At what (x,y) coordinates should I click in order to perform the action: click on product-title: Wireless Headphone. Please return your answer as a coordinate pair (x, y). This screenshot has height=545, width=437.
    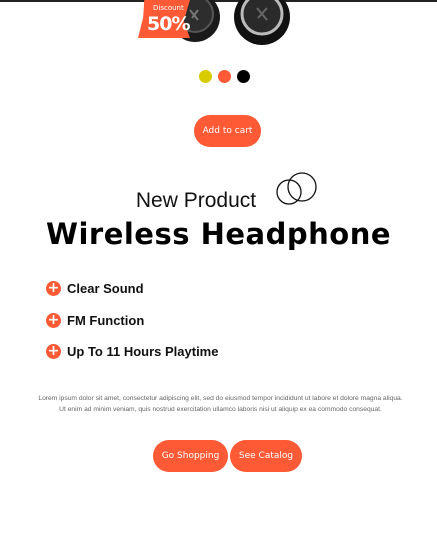
    Looking at the image, I should click on (218, 234).